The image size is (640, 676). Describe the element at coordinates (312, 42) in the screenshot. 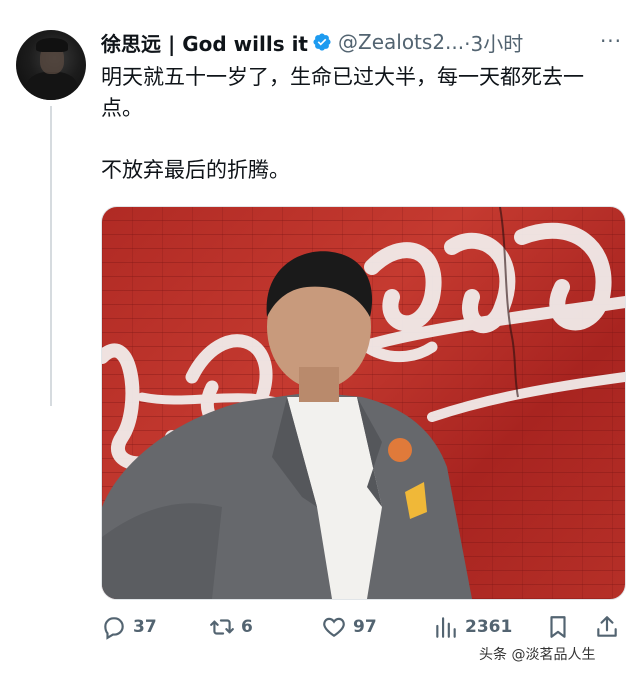

I see `tweet-header: 徐思远 | God wills it @Zealots2... ·3小时` at that location.